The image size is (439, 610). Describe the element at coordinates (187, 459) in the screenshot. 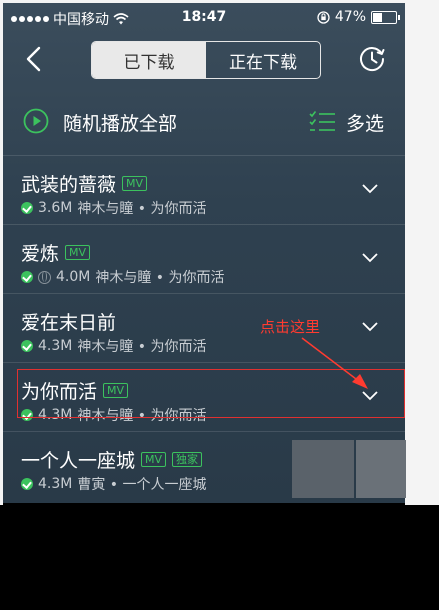

I see `exclusive-badge: 独家` at that location.